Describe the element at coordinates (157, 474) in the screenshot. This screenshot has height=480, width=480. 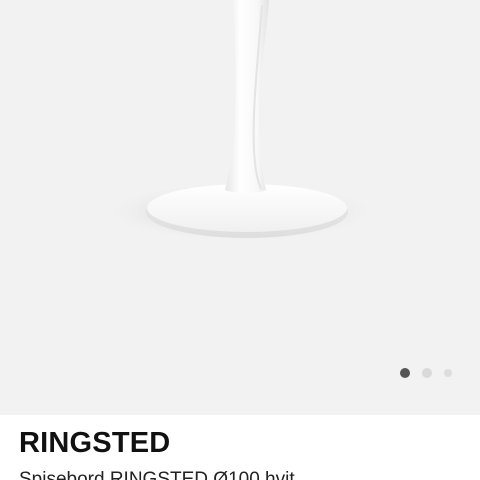
I see `product-description: Spisebord RINGSTED Ø100 hvit` at that location.